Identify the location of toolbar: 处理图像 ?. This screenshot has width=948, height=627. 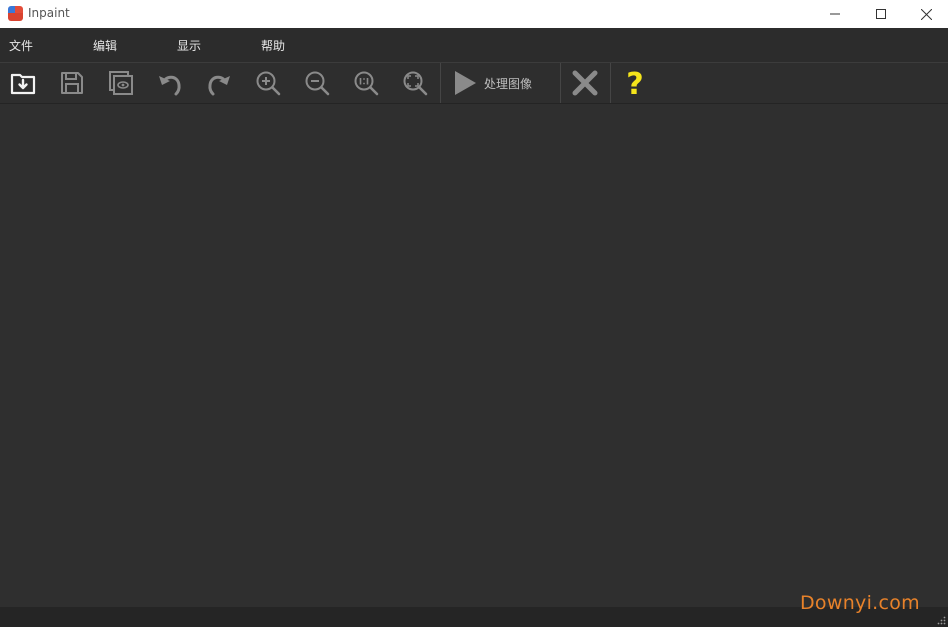
(474, 83).